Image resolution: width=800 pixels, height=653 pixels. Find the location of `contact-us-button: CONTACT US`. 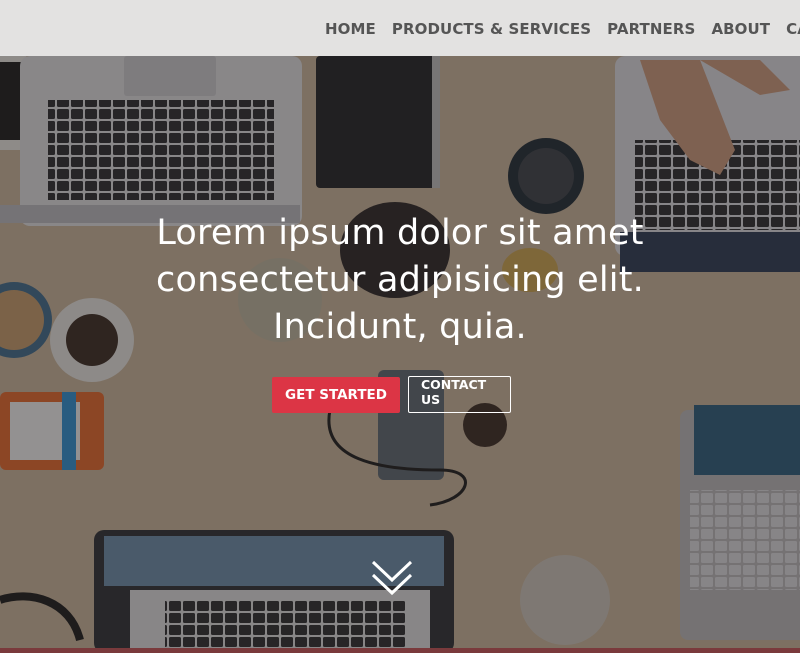

contact-us-button: CONTACT US is located at coordinates (459, 394).